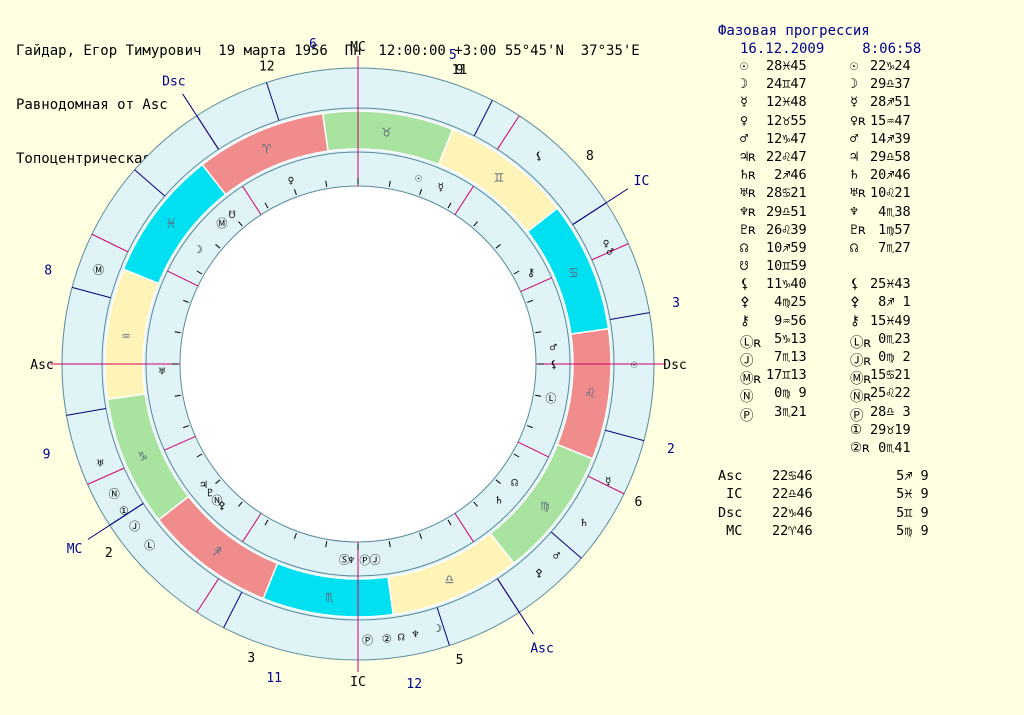  I want to click on progressed-glyph: Ⓝʀ, so click(861, 397).